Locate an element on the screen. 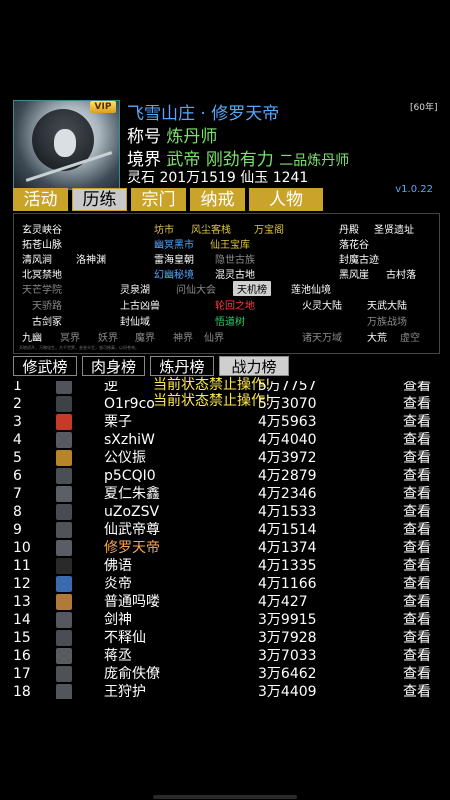 The image size is (450, 800). player-name: p5CQI0 is located at coordinates (130, 476).